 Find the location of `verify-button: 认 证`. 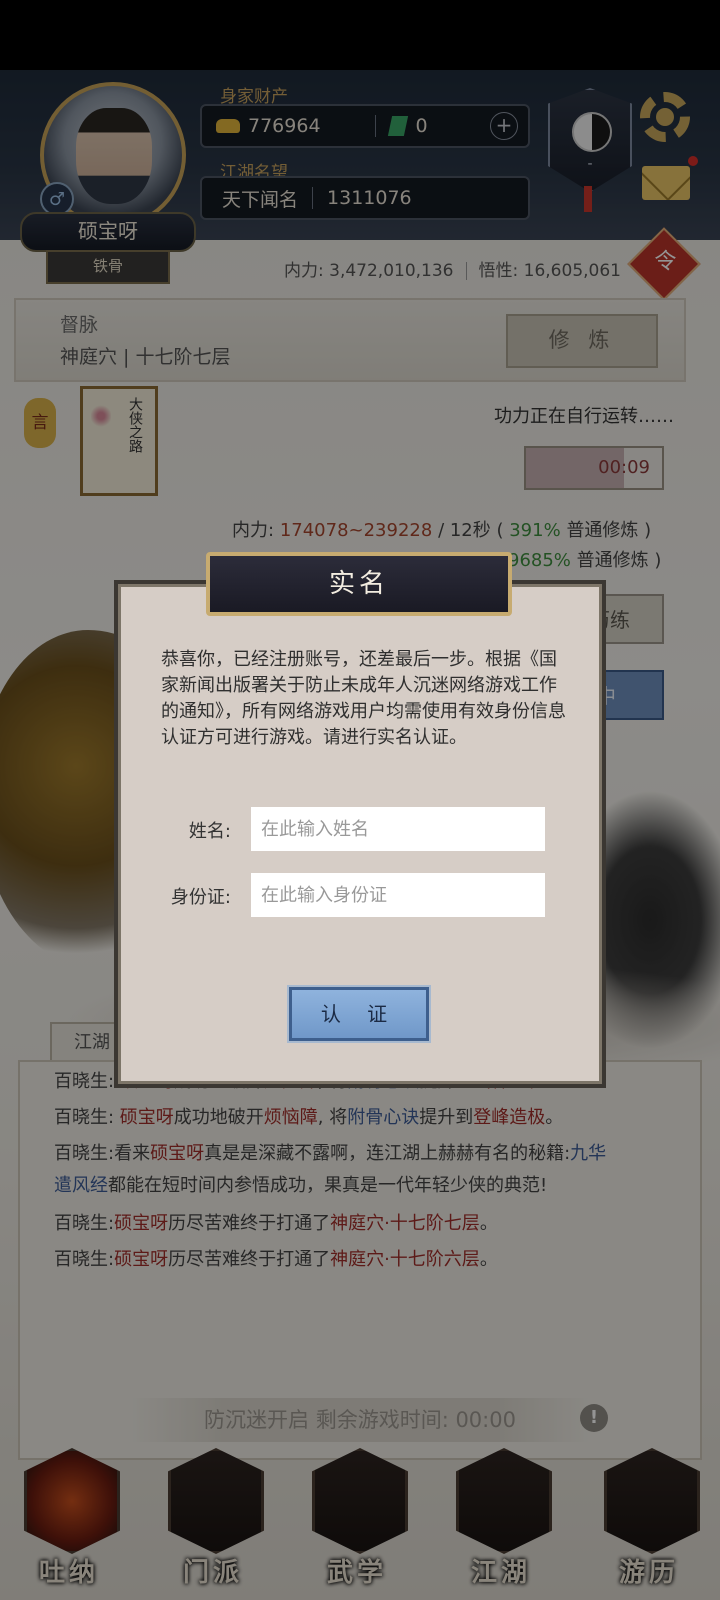

verify-button: 认 证 is located at coordinates (359, 1014).